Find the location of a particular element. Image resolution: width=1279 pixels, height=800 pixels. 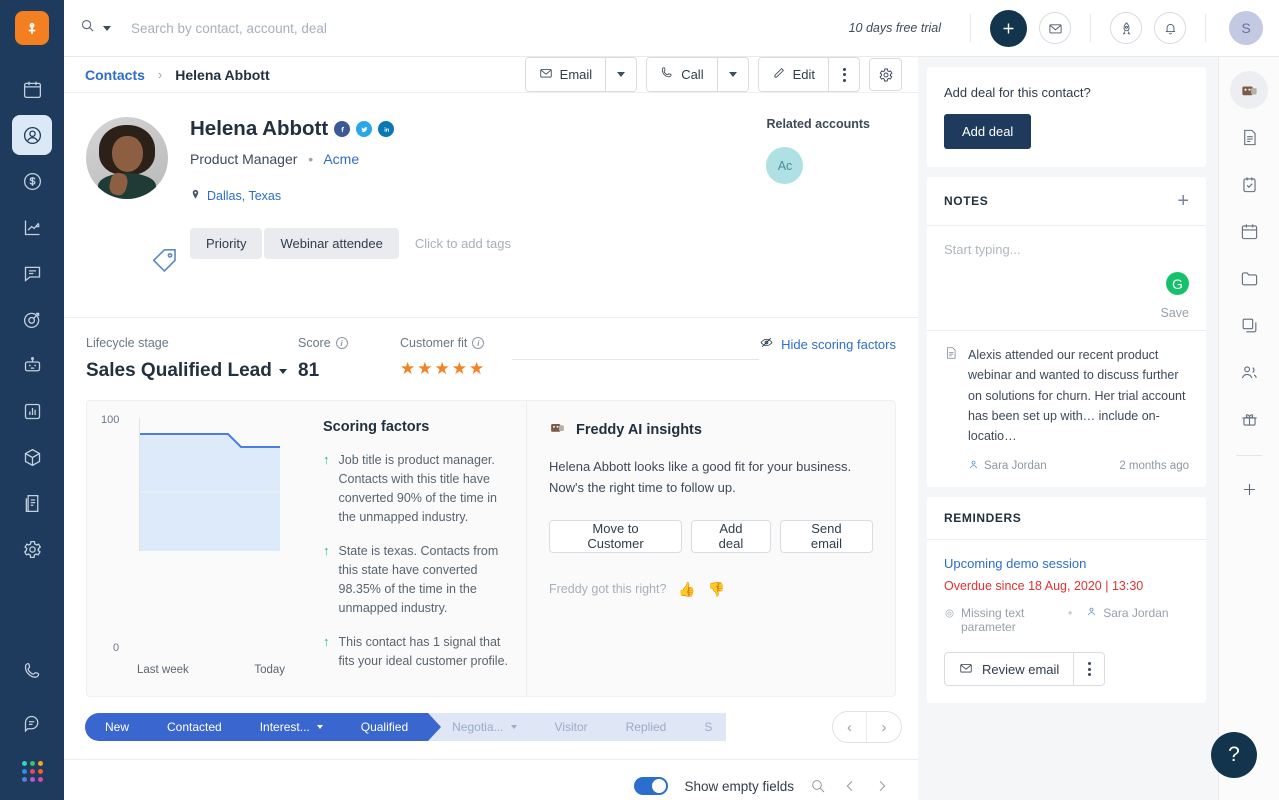

rail-item-appointments is located at coordinates (1249, 231).